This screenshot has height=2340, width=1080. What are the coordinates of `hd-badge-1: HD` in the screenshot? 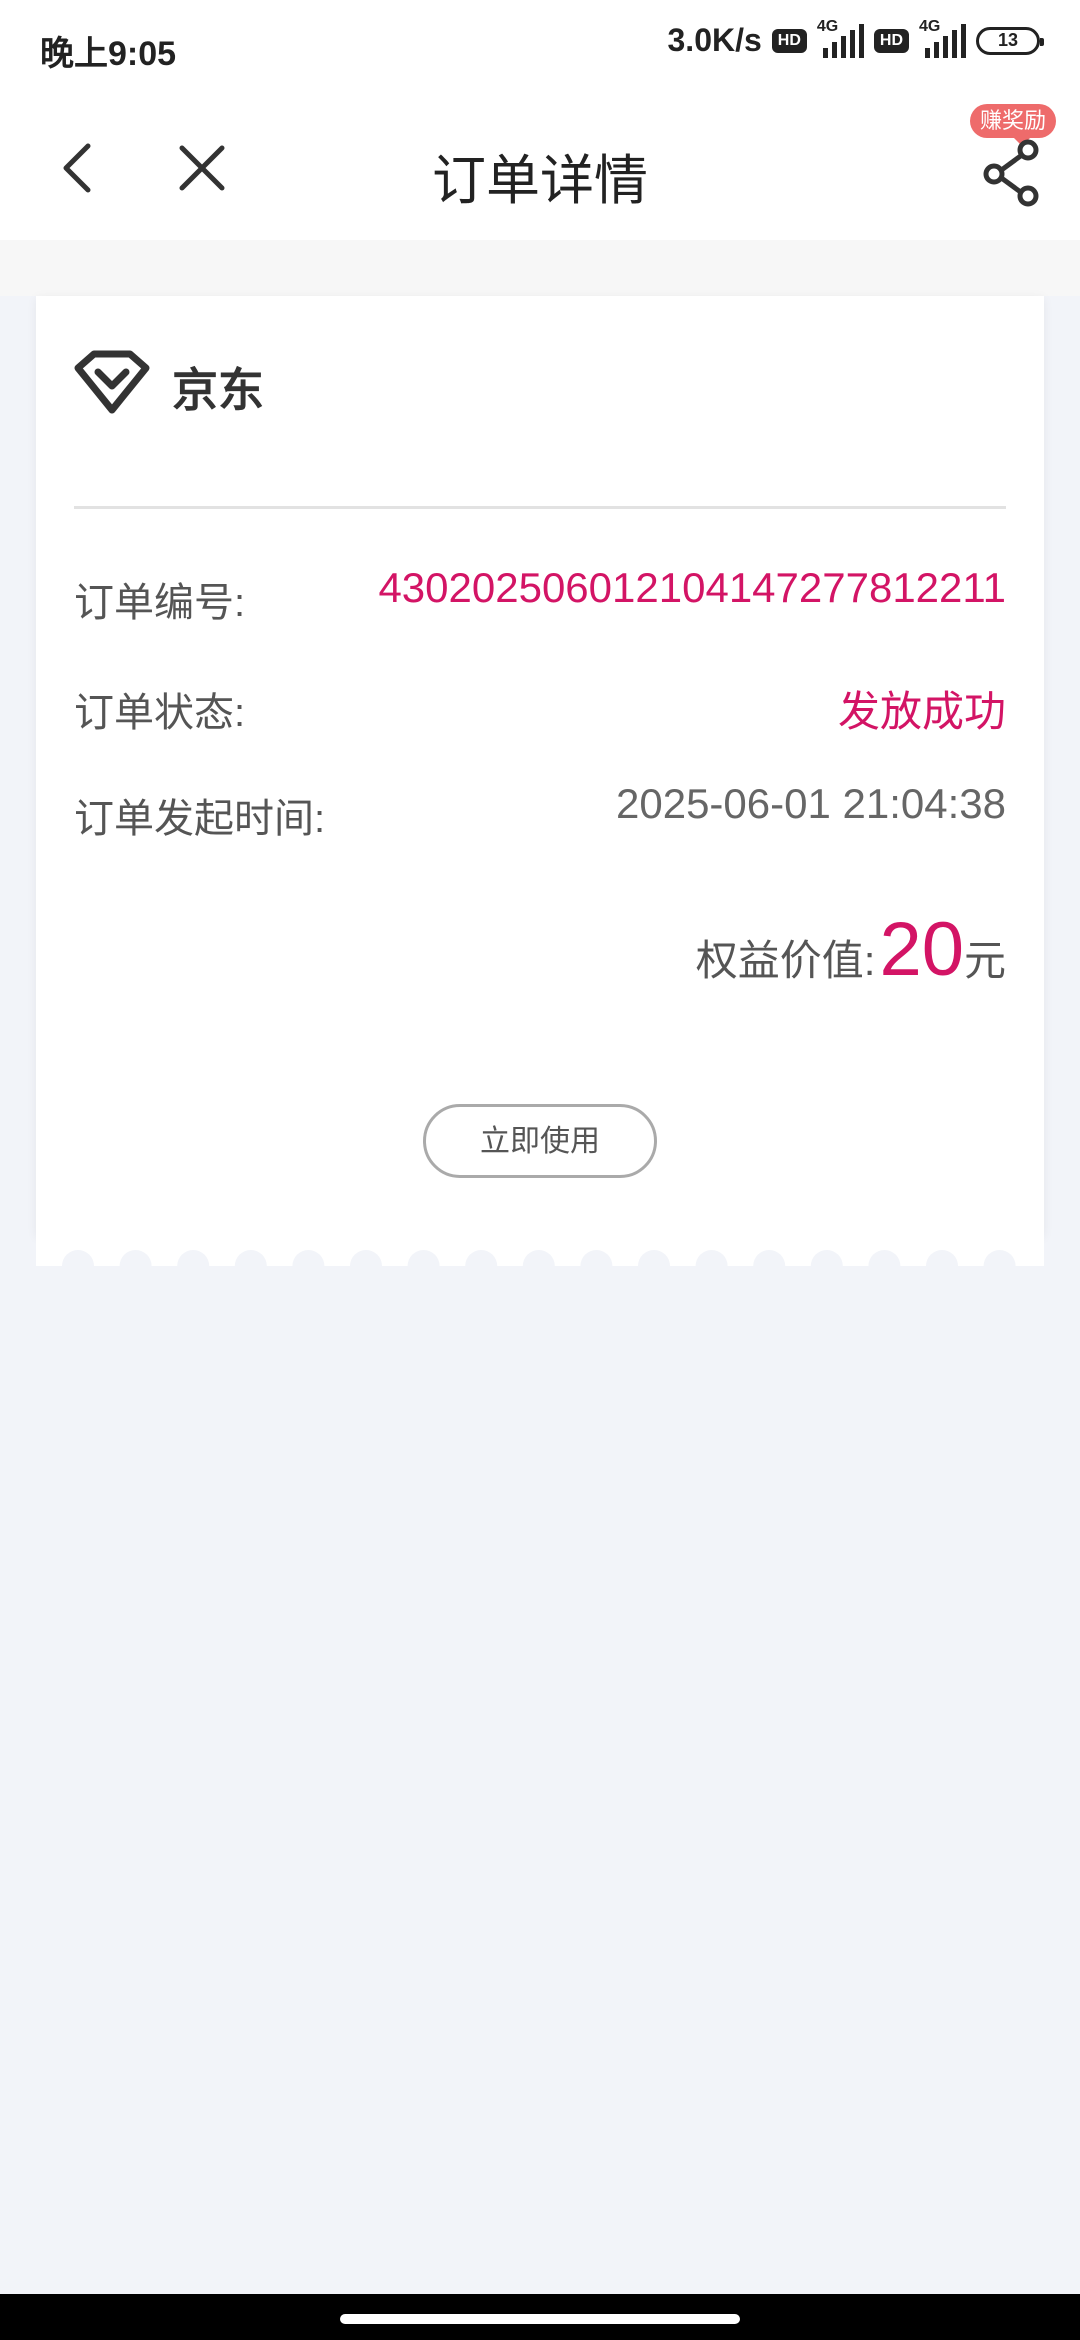 It's located at (789, 40).